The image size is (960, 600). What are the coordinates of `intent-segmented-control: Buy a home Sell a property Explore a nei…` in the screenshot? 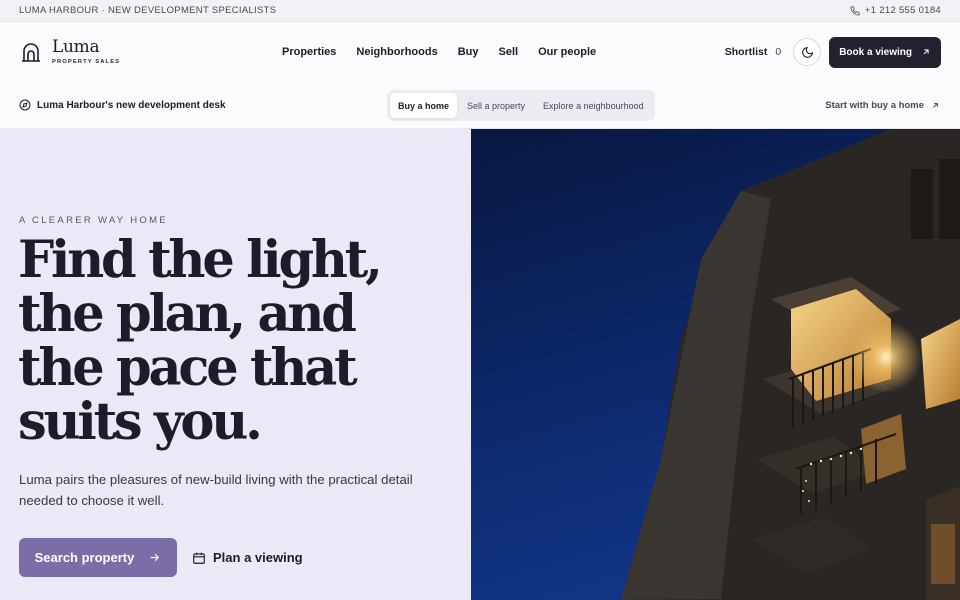 It's located at (521, 105).